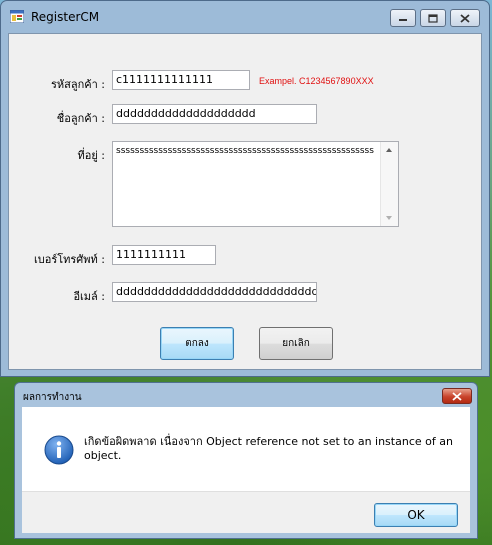  I want to click on address-label: ที่อยู่ :, so click(91, 155).